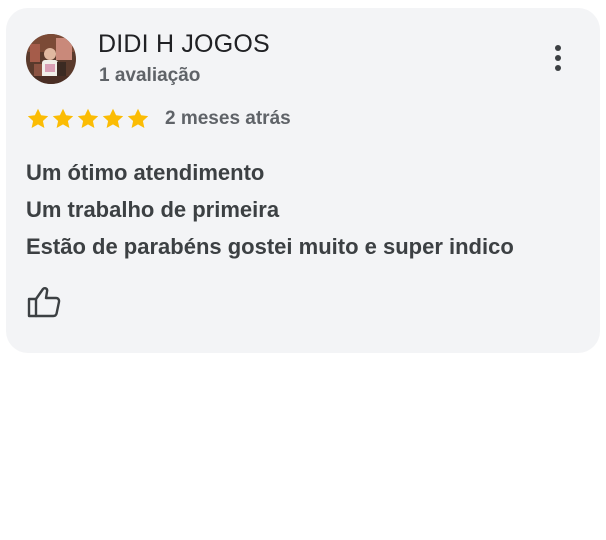  Describe the element at coordinates (184, 44) in the screenshot. I see `reviewer-name: DIDI H JOGOS` at that location.